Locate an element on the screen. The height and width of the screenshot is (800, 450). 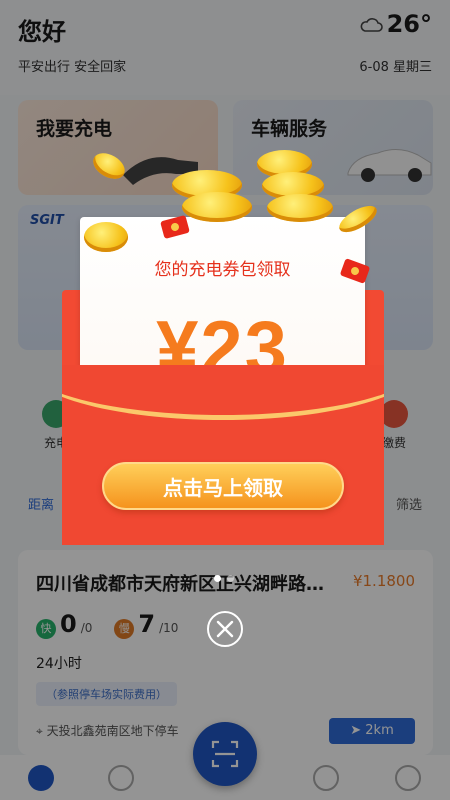
voucher-title: 您的充电券包领取 is located at coordinates (222, 270).